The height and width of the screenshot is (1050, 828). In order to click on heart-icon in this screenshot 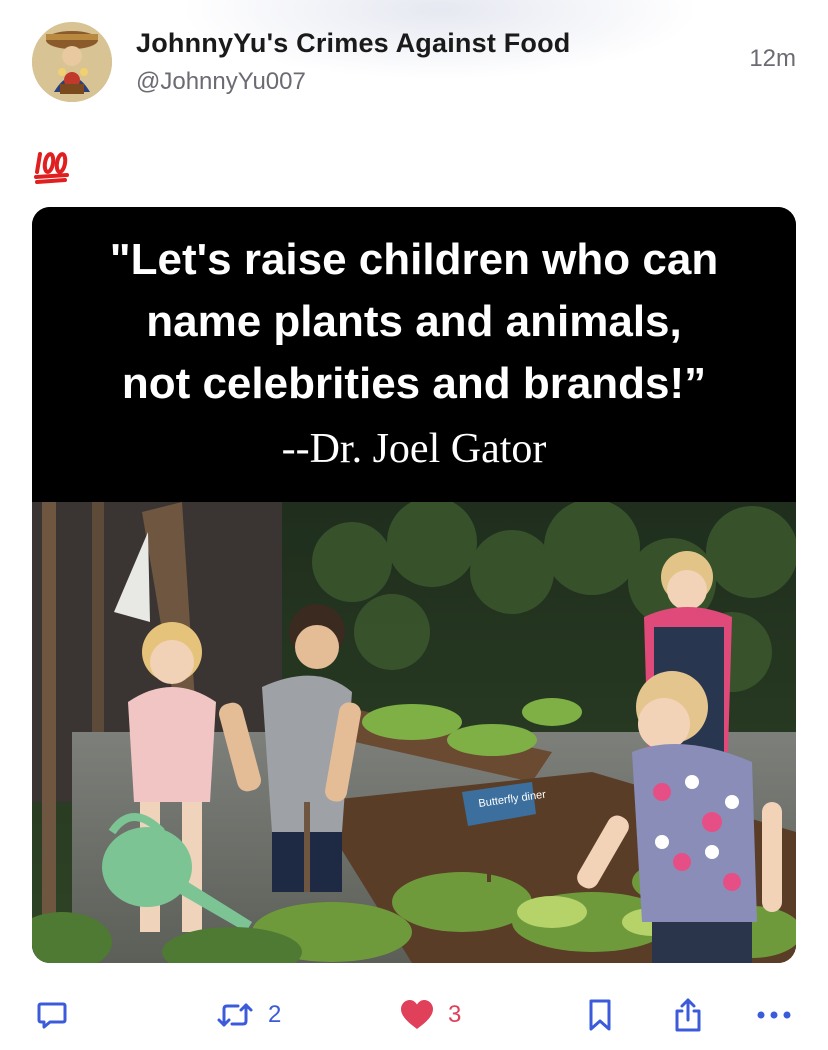, I will do `click(417, 1014)`.